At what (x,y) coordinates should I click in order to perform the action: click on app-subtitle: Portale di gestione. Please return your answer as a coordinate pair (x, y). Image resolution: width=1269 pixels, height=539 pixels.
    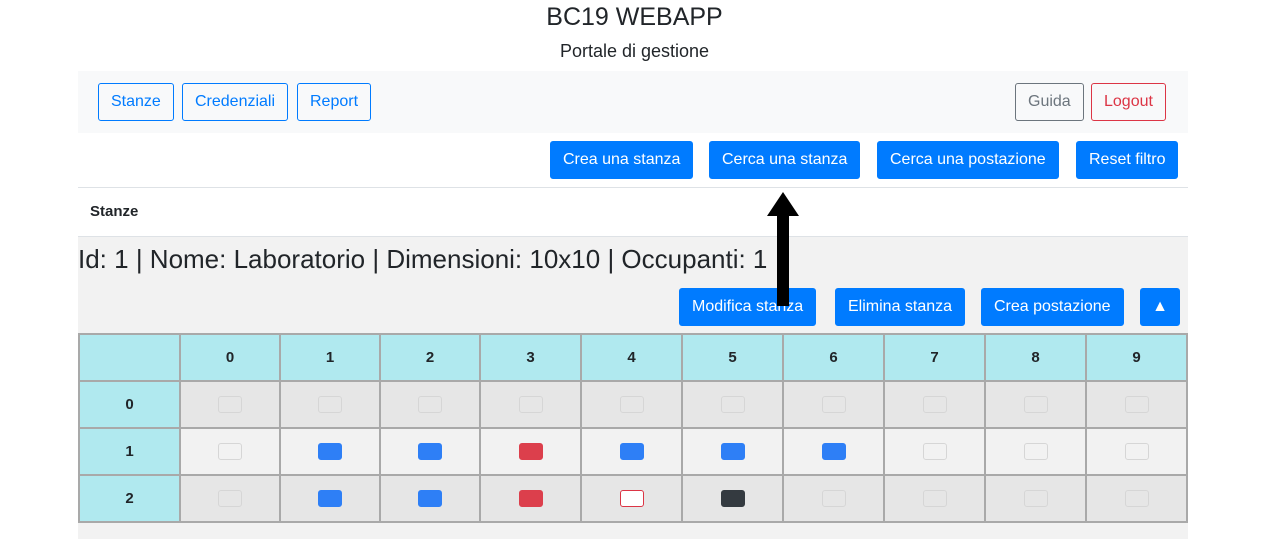
    Looking at the image, I should click on (634, 51).